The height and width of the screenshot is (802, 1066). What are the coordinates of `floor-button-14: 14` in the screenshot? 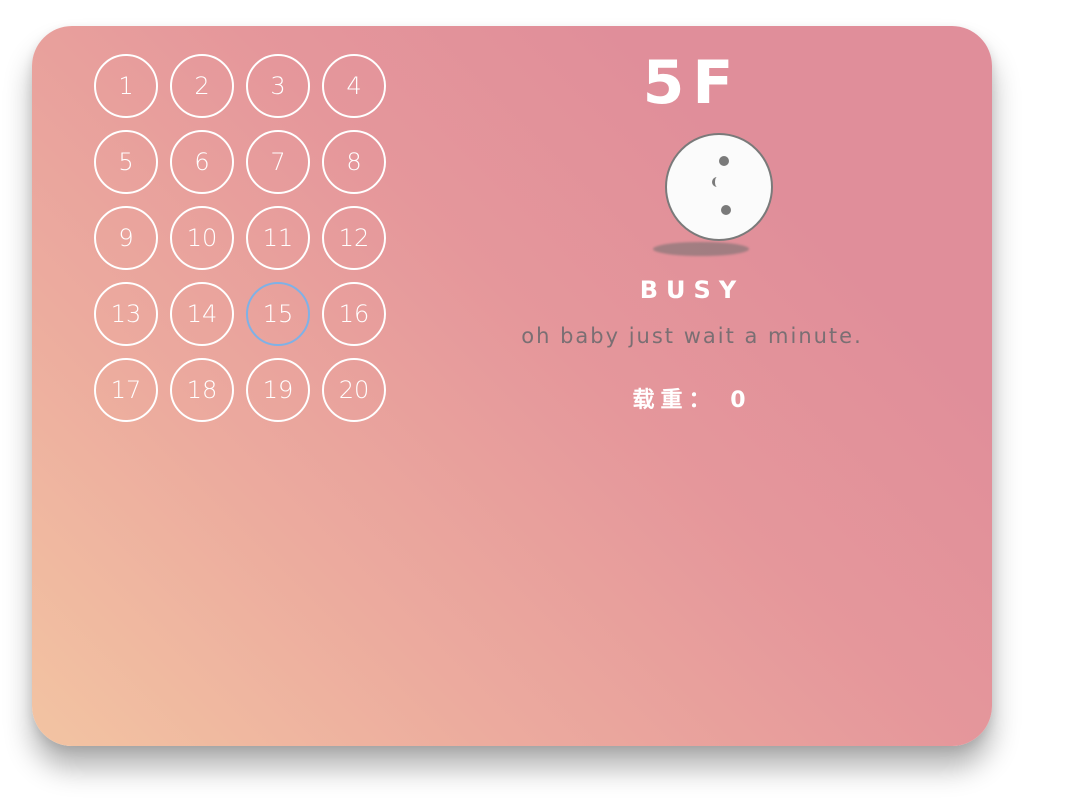 It's located at (202, 314).